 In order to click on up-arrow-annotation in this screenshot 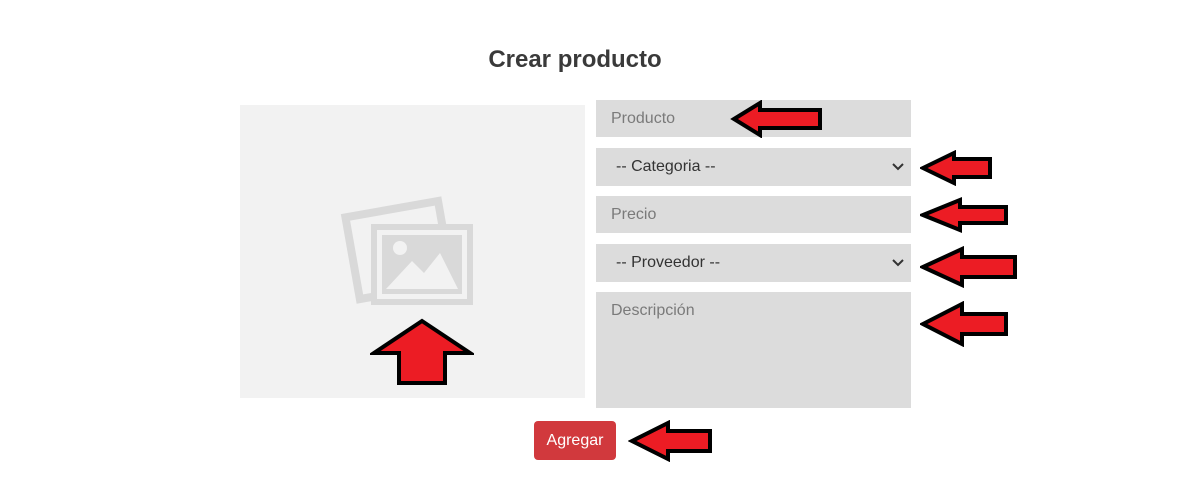, I will do `click(422, 351)`.